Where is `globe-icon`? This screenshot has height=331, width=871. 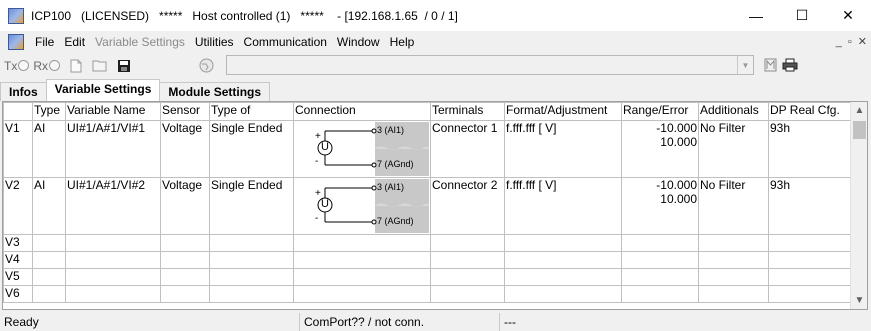
globe-icon is located at coordinates (206, 66).